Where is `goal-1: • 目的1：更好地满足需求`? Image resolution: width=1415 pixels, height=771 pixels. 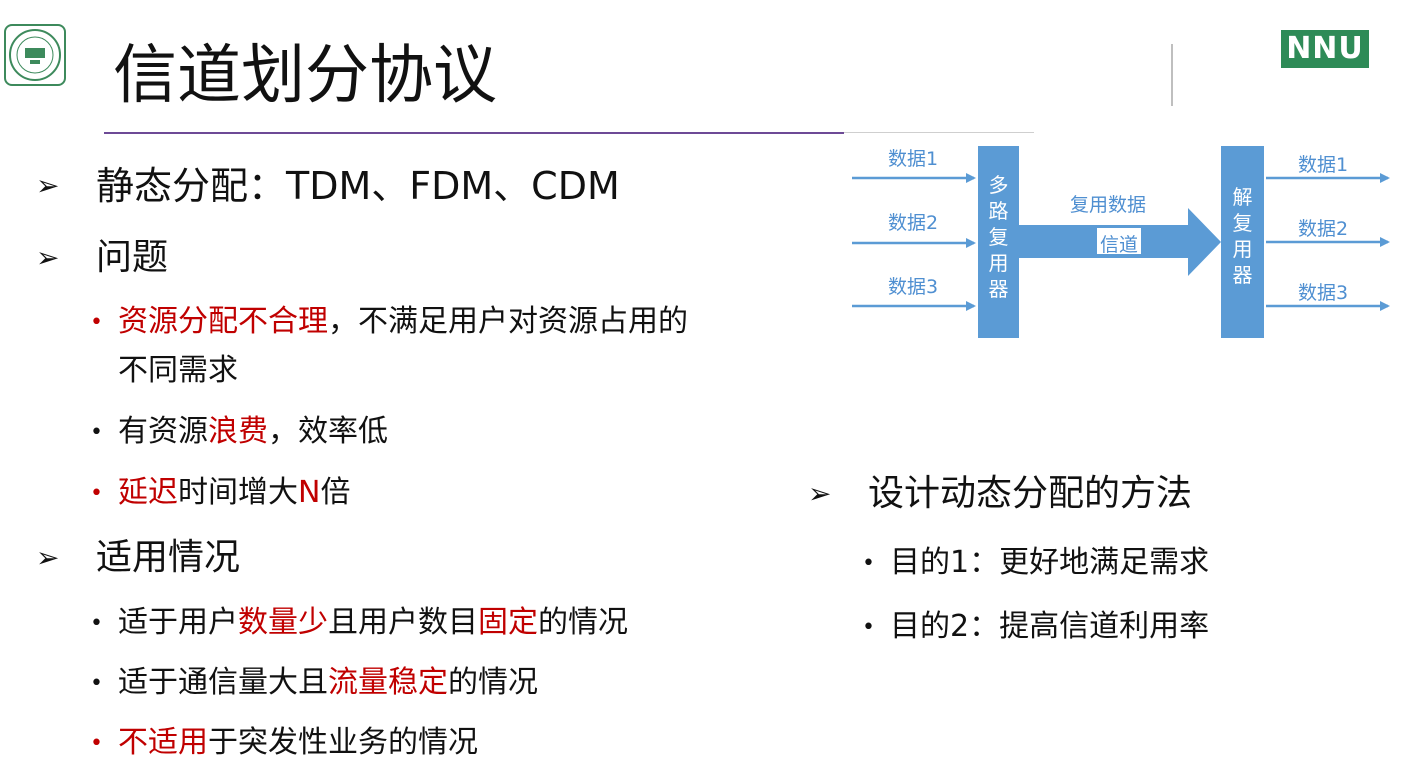
goal-1: • 目的1：更好地满足需求 is located at coordinates (1035, 563).